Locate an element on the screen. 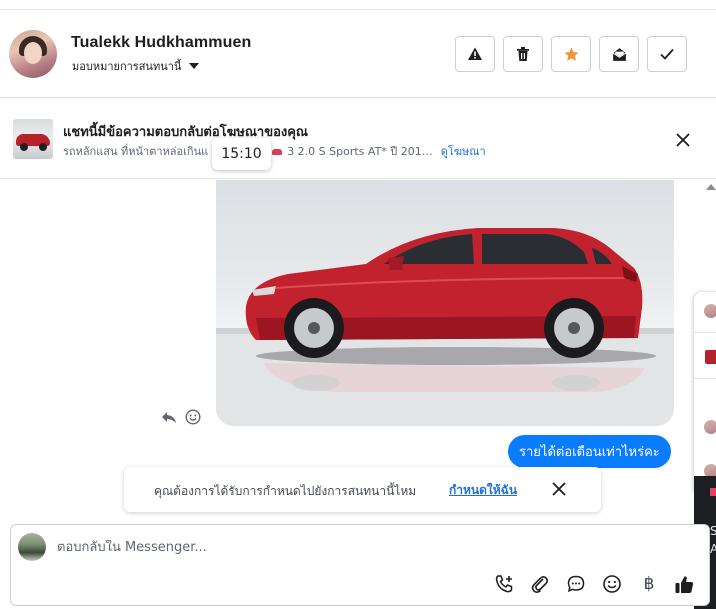  view-ad-link: ดูโฆษณา is located at coordinates (463, 151).